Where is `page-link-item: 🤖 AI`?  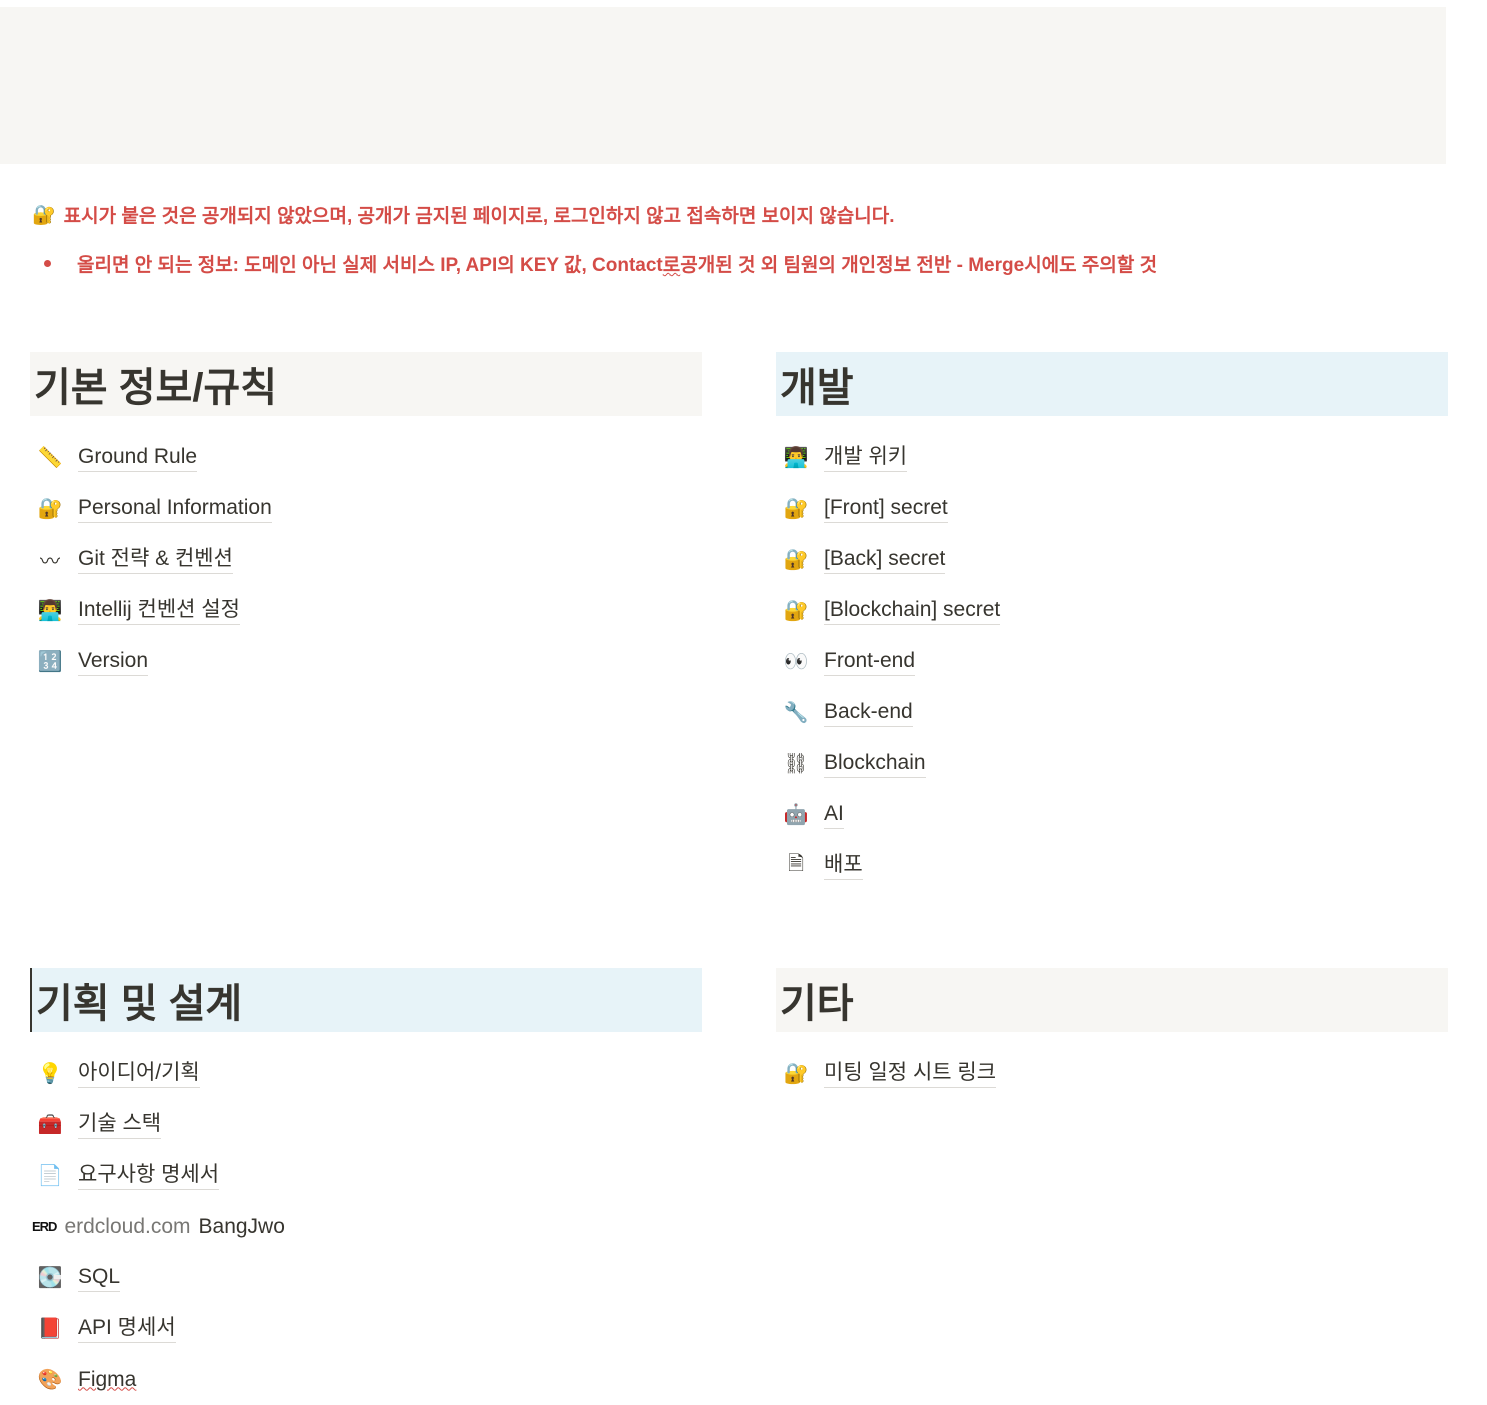
page-link-item: 🤖 AI is located at coordinates (1112, 814).